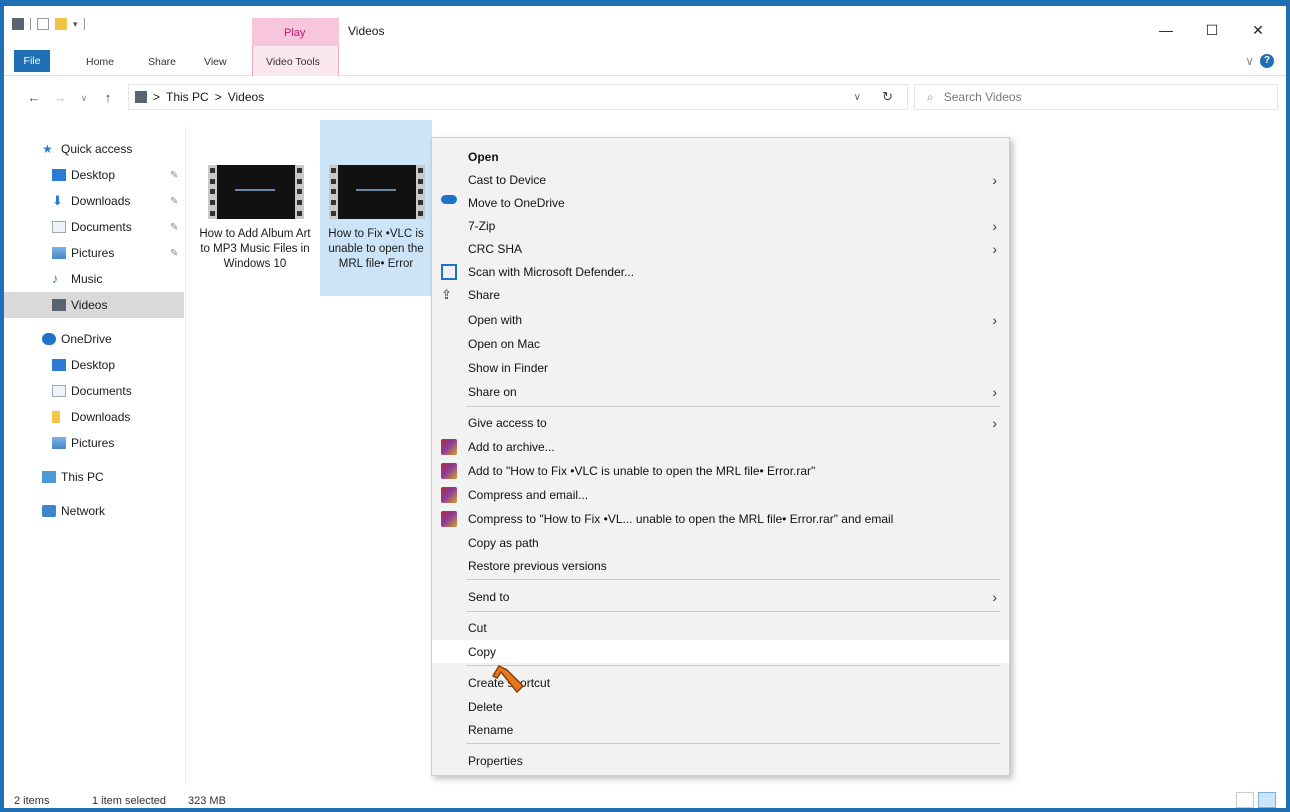  I want to click on address-bar: > This PC > Videos ∨ ↻, so click(518, 97).